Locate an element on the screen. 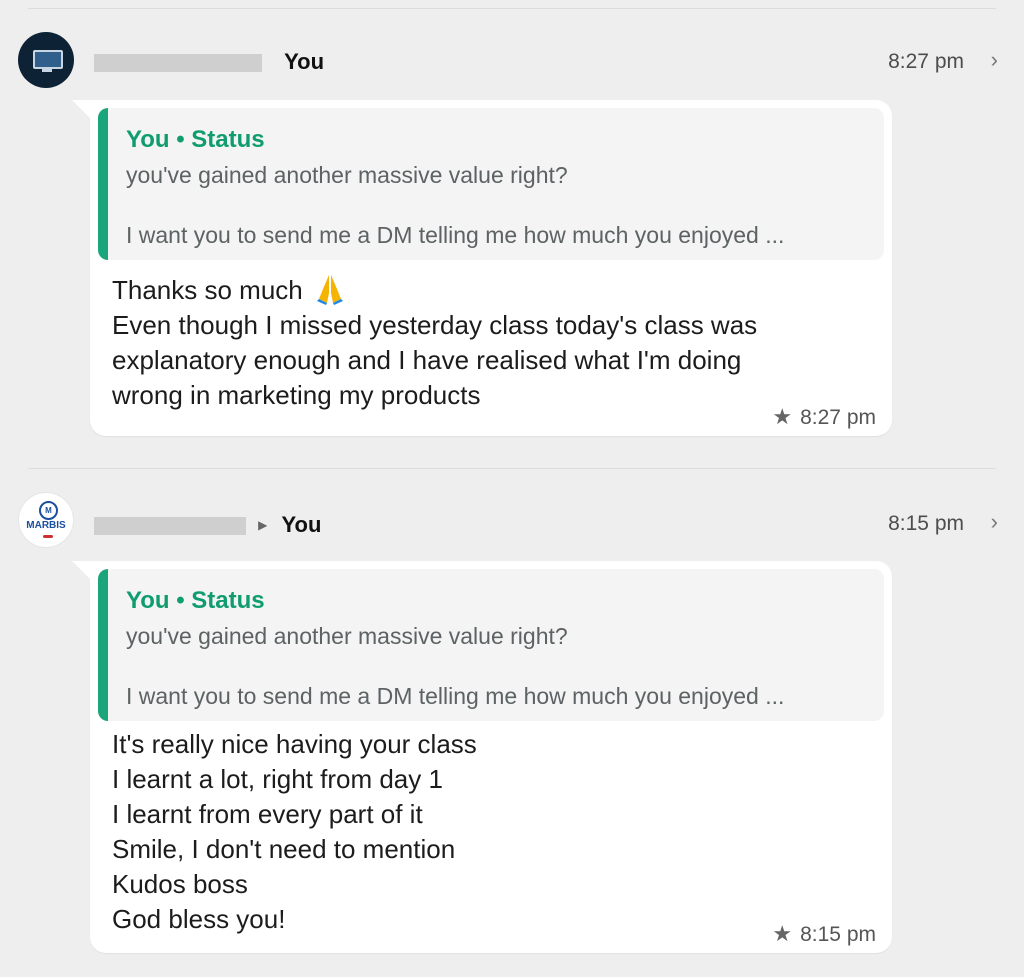 The height and width of the screenshot is (977, 1024). message-header-1: You 8:27 pm › is located at coordinates (512, 62).